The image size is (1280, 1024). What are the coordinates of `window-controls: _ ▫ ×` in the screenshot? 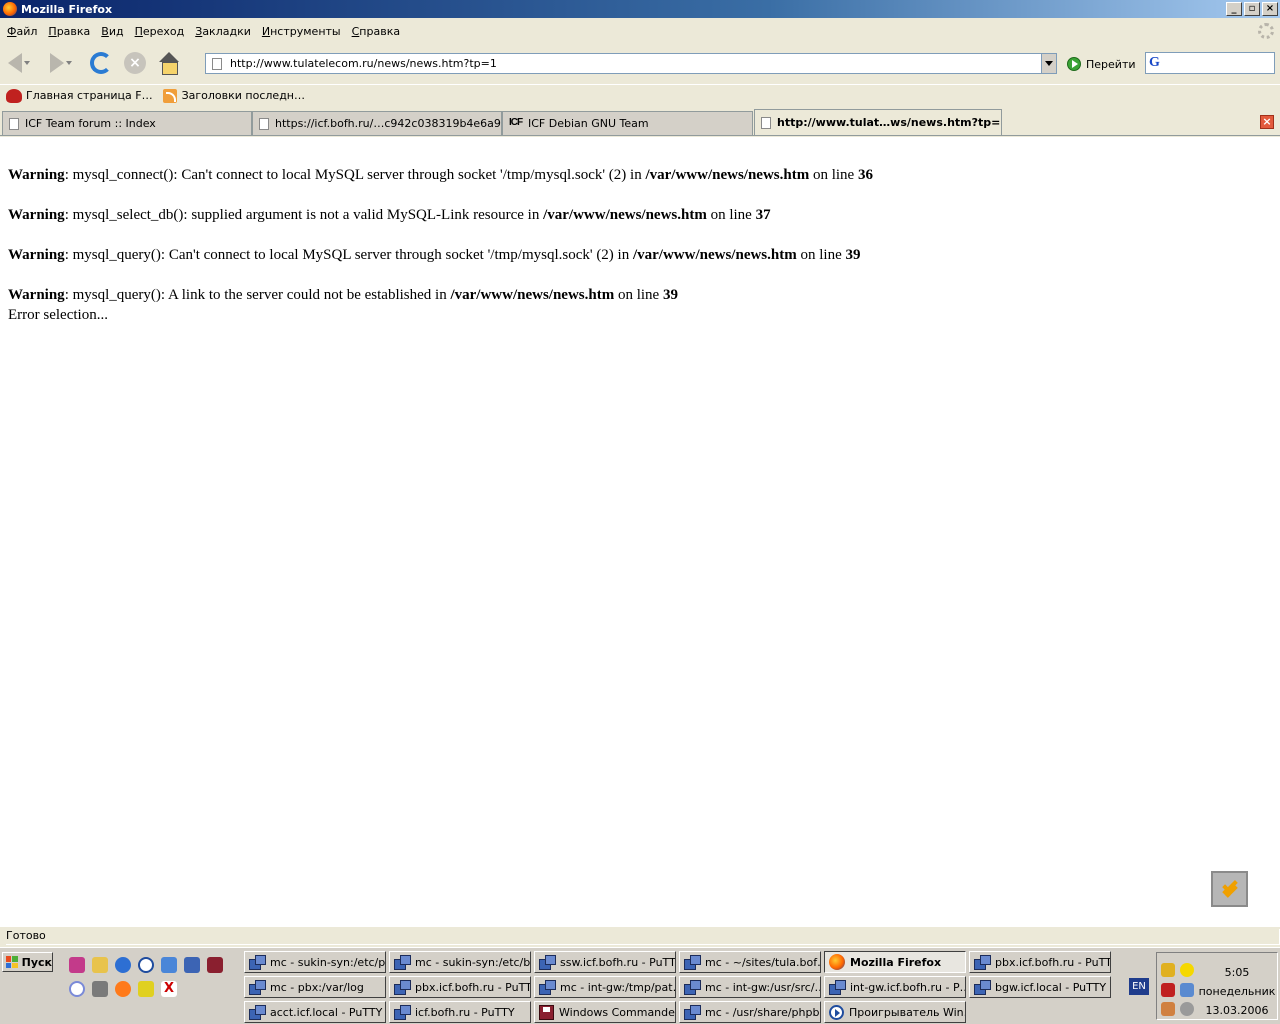 It's located at (1251, 9).